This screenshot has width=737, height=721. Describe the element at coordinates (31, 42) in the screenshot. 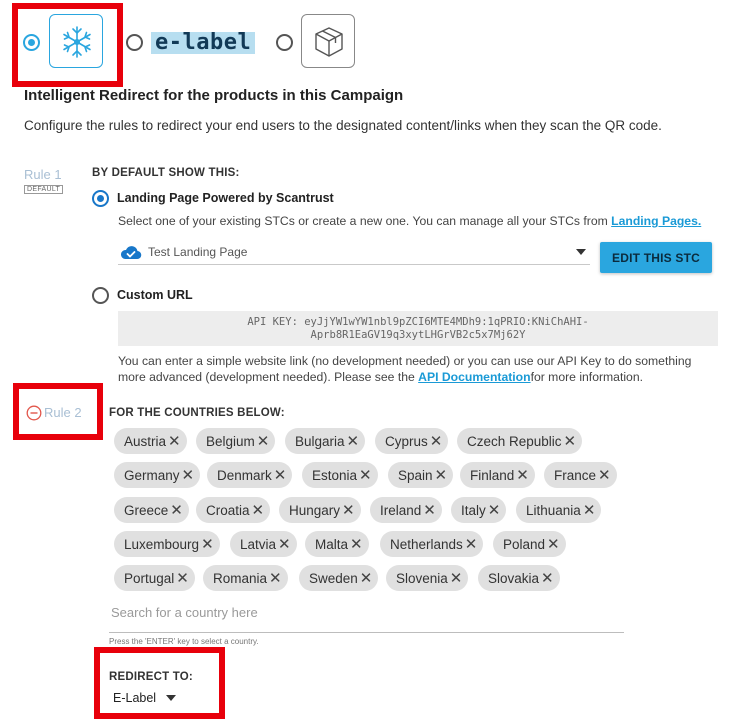

I see `type-radio-snowflake` at that location.